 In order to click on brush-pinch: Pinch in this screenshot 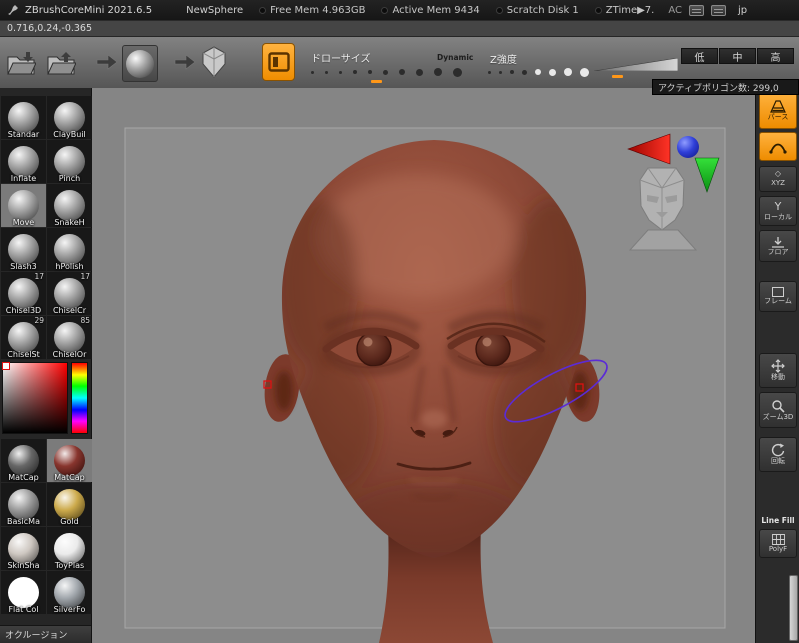, I will do `click(69, 161)`.